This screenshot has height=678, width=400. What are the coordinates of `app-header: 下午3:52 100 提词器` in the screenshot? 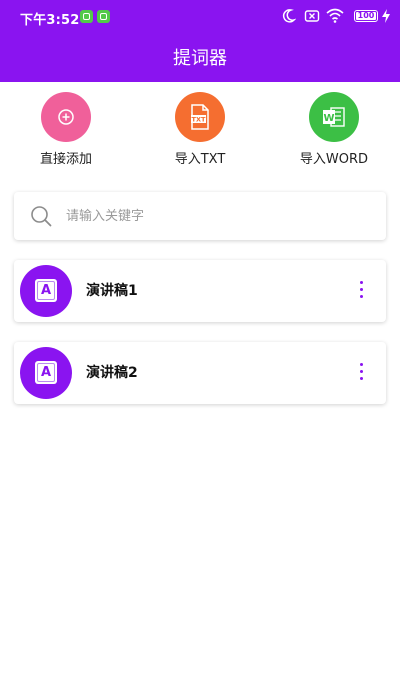 It's located at (200, 41).